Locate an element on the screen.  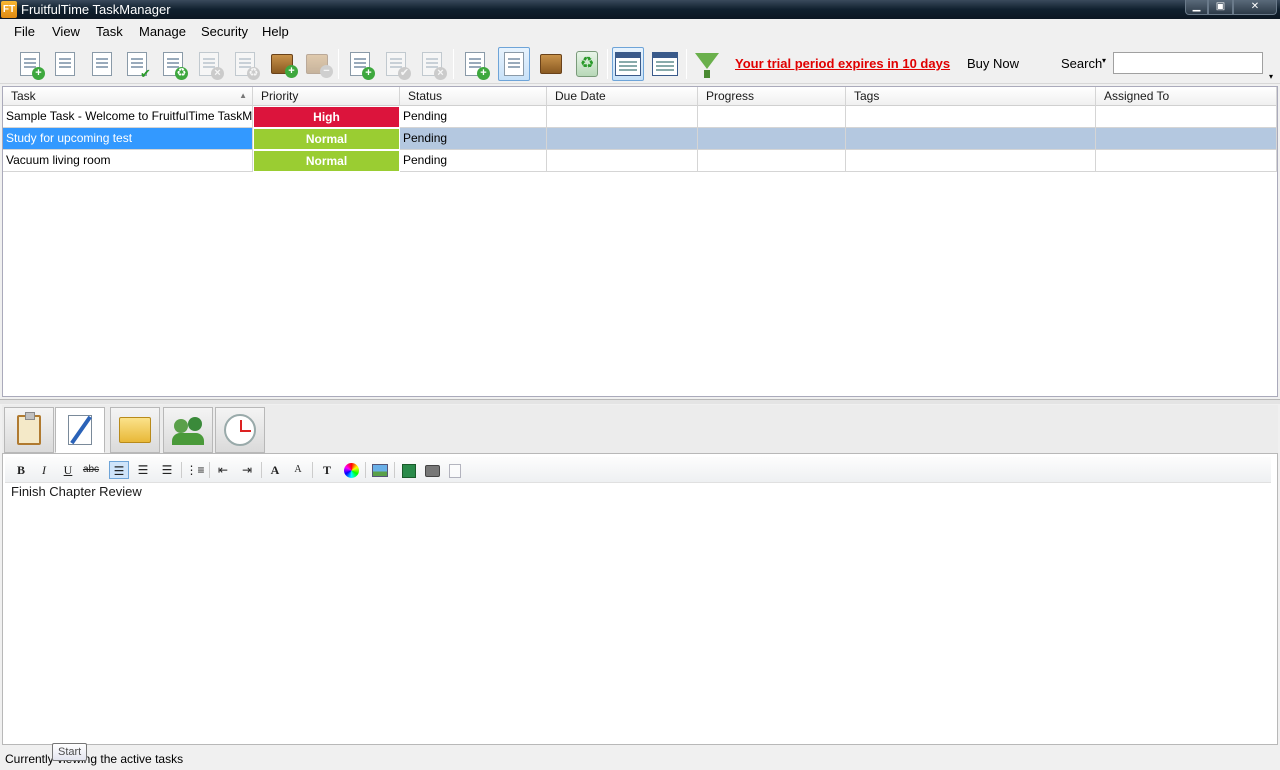
complete-task-button: ✔ is located at coordinates (137, 64).